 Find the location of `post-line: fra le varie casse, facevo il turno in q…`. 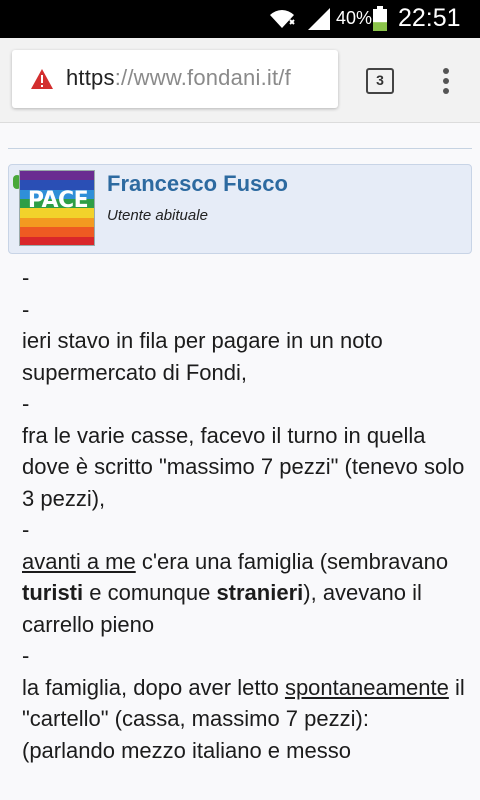

post-line: fra le varie casse, facevo il turno in q… is located at coordinates (243, 466).